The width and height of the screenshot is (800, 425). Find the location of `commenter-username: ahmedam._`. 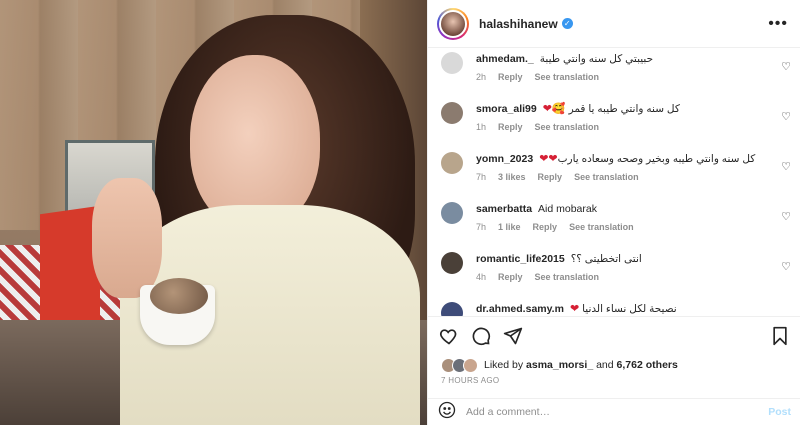

commenter-username: ahmedam._ is located at coordinates (505, 59).